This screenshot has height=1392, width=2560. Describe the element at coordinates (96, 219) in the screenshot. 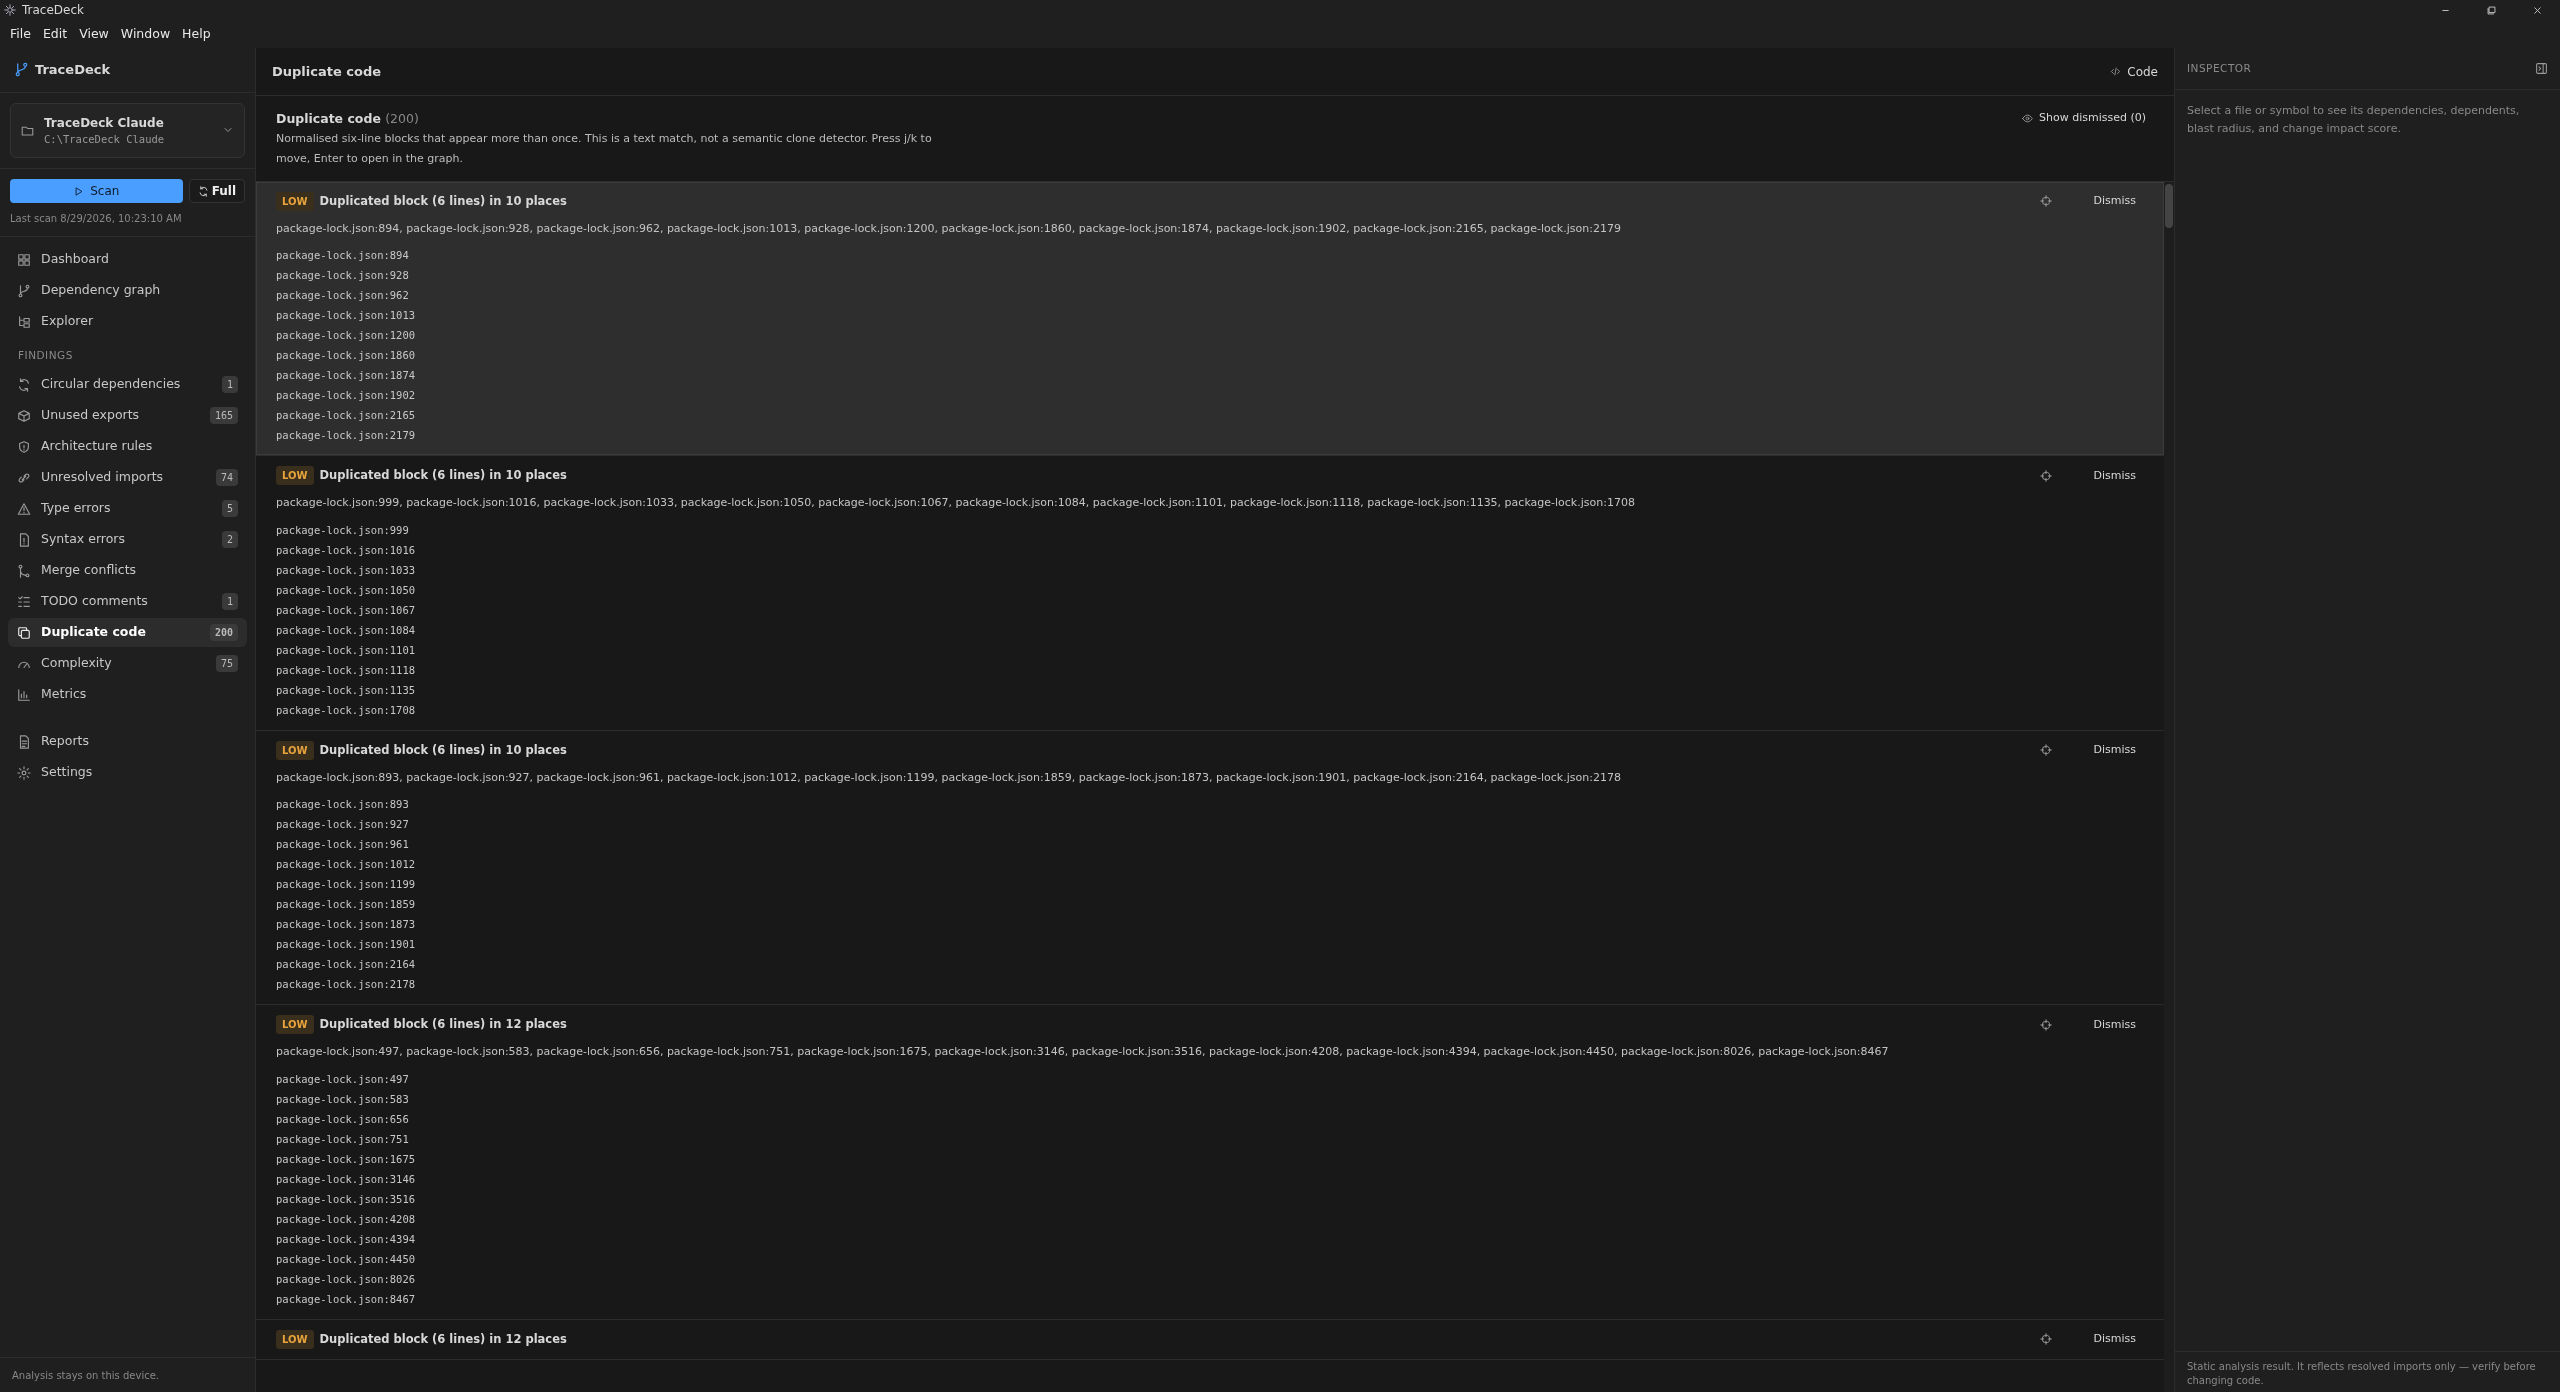

I see `last-scan-time: Last scan 8/29/2026, 10:23:10 AM` at that location.